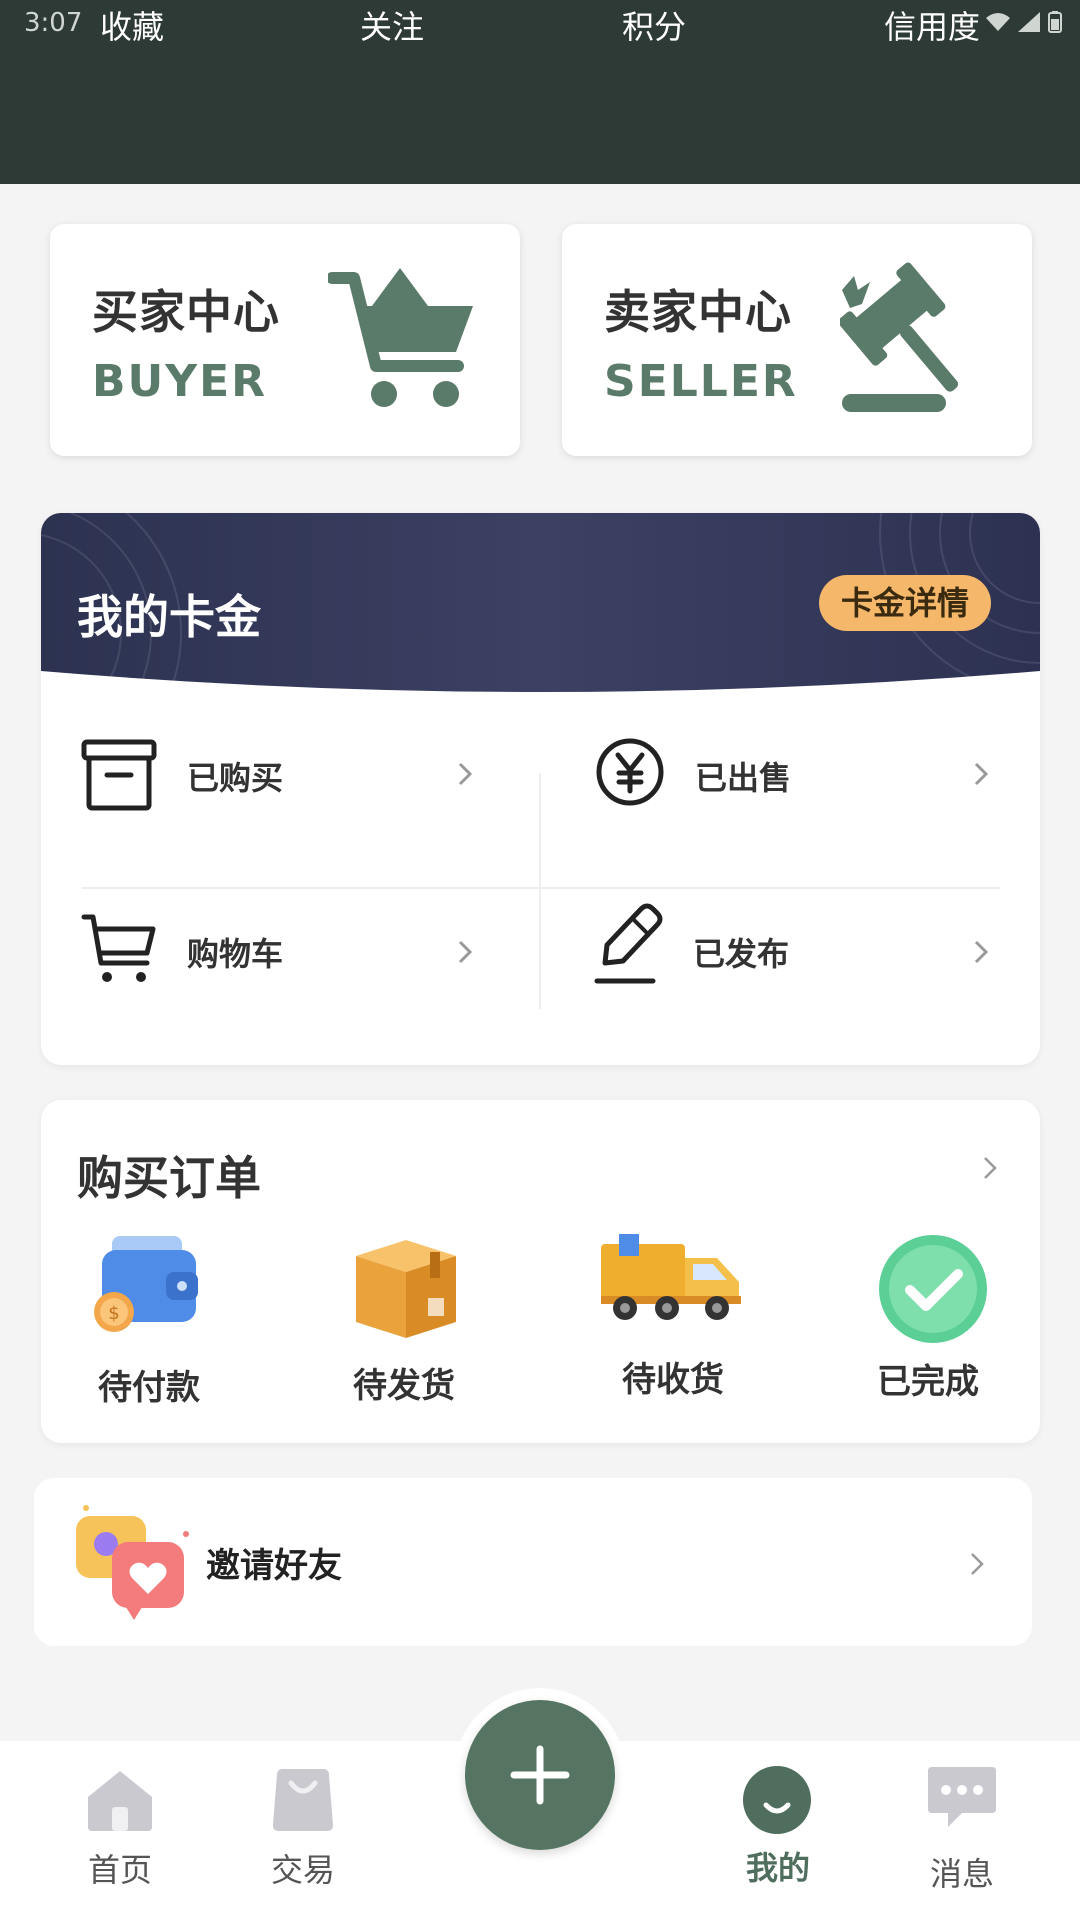 The image size is (1080, 1920). What do you see at coordinates (149, 1388) in the screenshot?
I see `order-label-pending-payment: 待付款` at bounding box center [149, 1388].